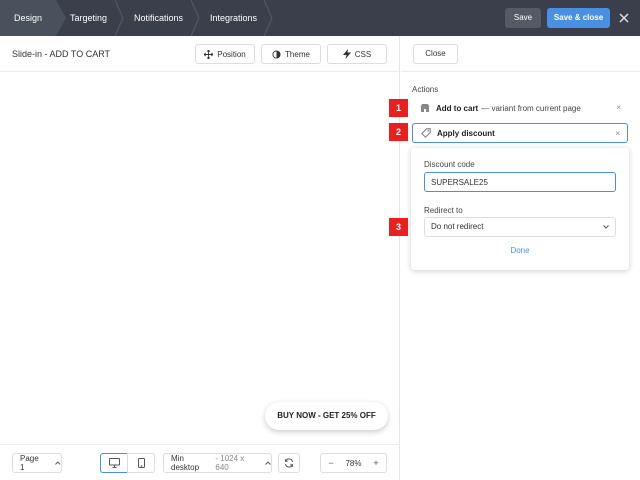 This screenshot has width=640, height=480. I want to click on rotate-icon, so click(289, 463).